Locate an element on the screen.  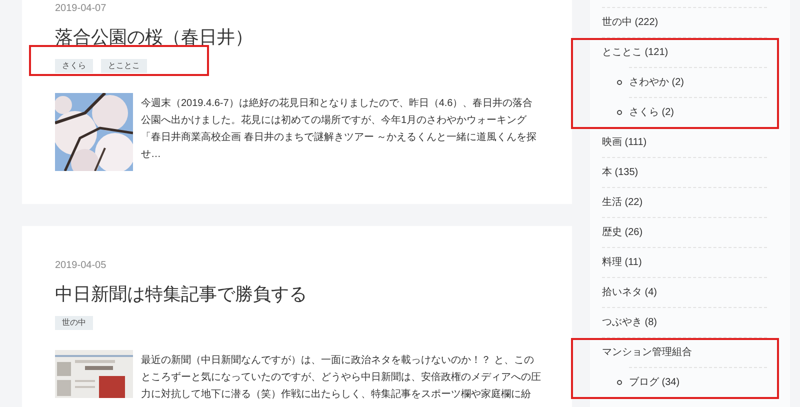
tag-link: とことこ is located at coordinates (124, 66).